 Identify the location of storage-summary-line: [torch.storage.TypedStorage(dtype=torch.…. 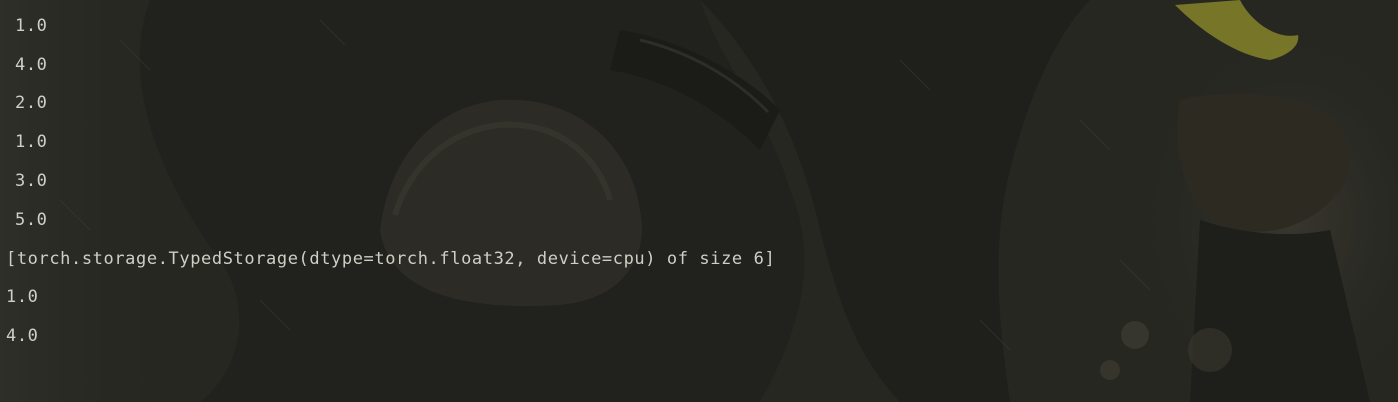
(391, 259).